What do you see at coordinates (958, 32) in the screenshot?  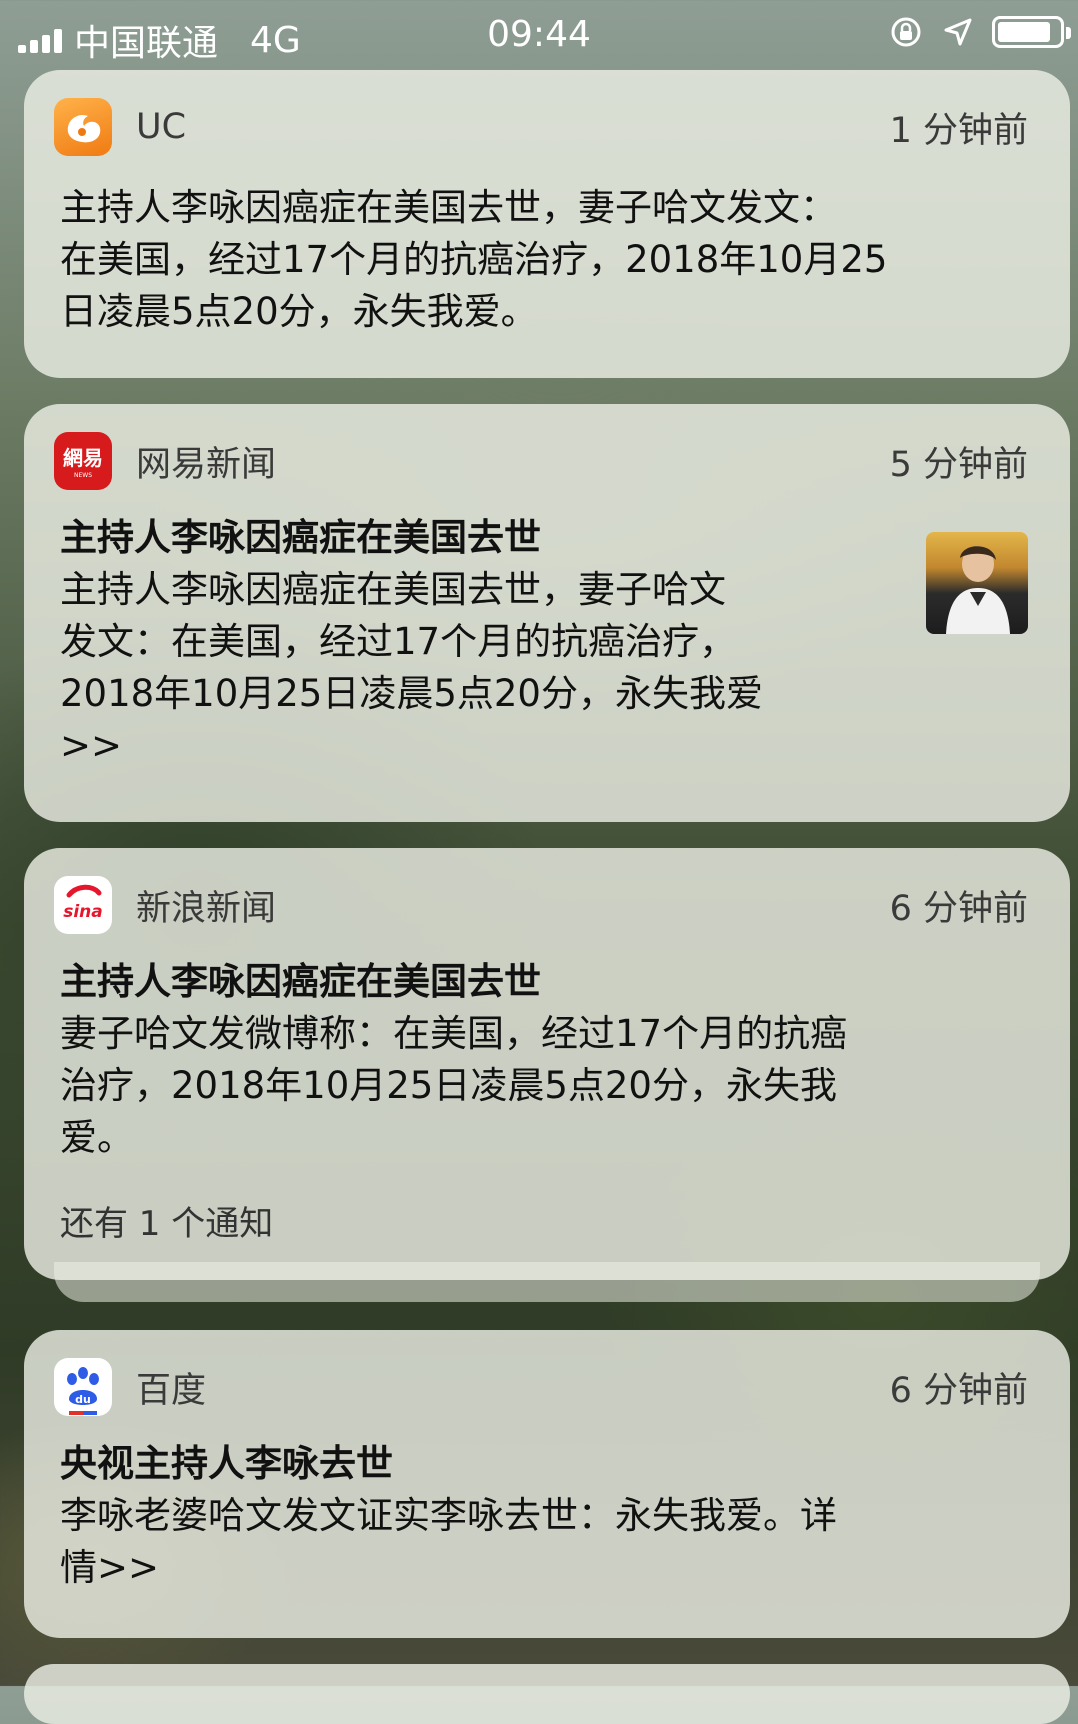 I see `location-arrow-icon` at bounding box center [958, 32].